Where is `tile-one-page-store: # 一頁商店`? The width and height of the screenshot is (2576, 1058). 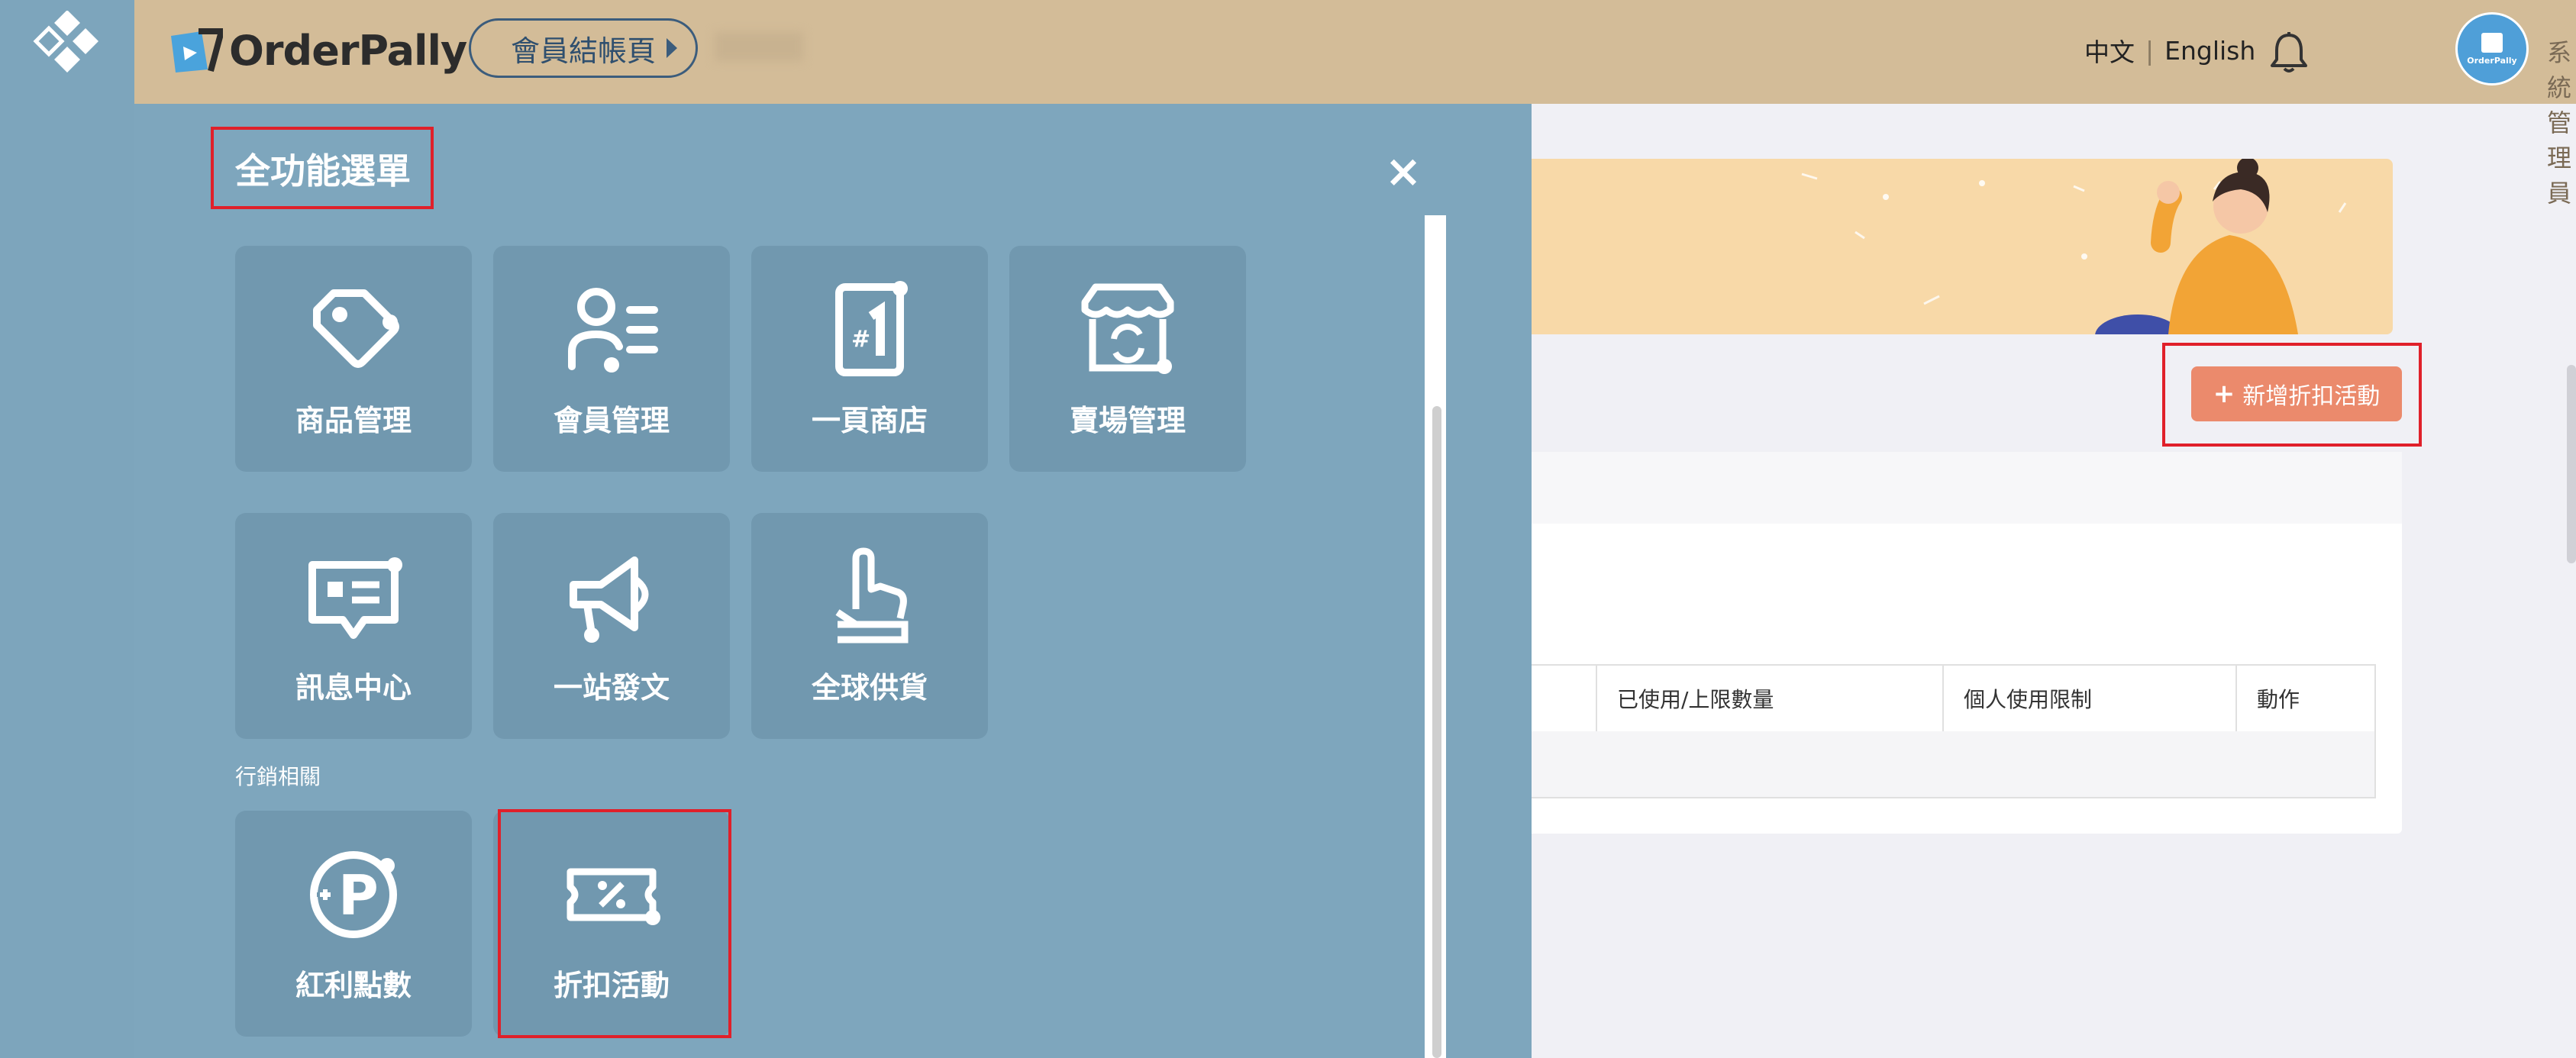
tile-one-page-store: # 一頁商店 is located at coordinates (869, 359).